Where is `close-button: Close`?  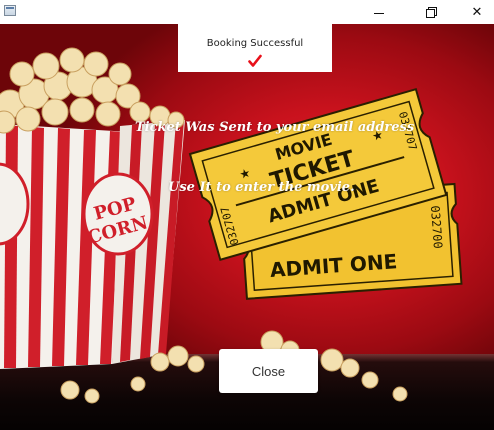 close-button: Close is located at coordinates (268, 371).